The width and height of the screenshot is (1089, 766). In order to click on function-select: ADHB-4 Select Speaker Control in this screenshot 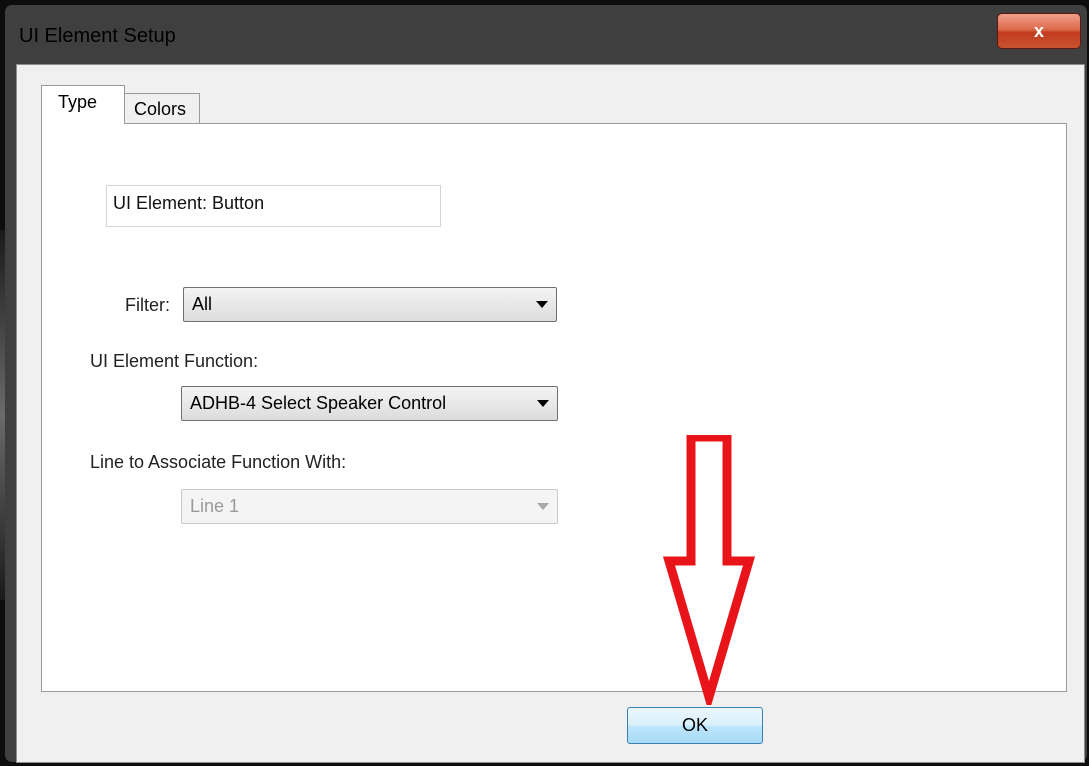, I will do `click(369, 403)`.